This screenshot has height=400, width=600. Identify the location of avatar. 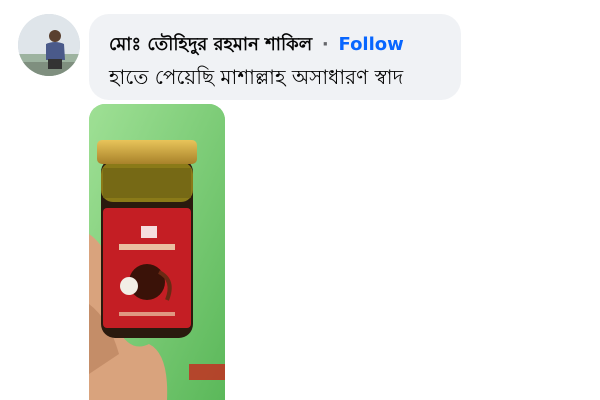
(49, 45).